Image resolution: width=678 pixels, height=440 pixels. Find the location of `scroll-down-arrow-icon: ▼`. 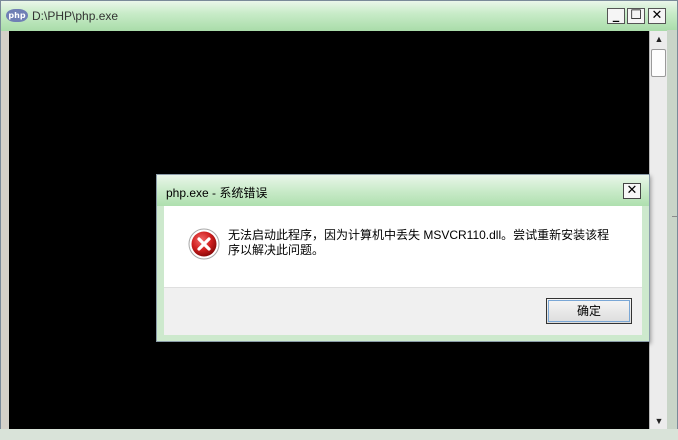

scroll-down-arrow-icon: ▼ is located at coordinates (659, 421).